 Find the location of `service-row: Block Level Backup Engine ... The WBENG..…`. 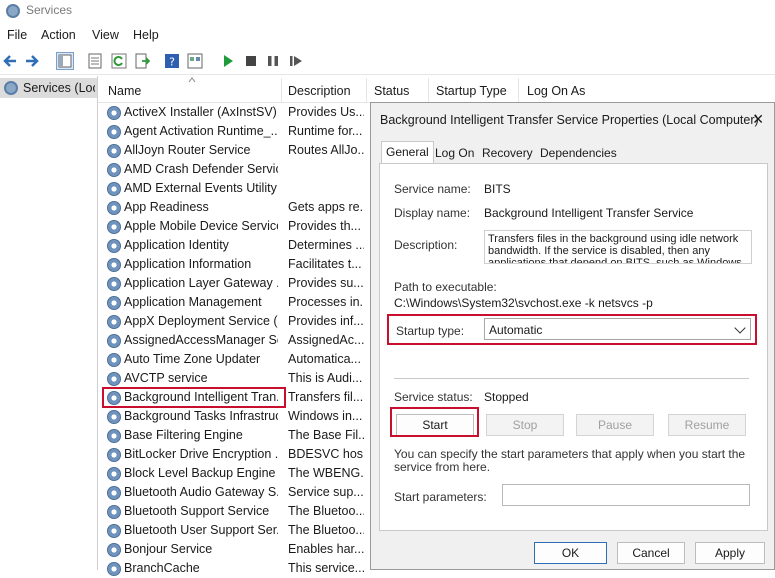

service-row: Block Level Backup Engine ... The WBENG..… is located at coordinates (234, 473).